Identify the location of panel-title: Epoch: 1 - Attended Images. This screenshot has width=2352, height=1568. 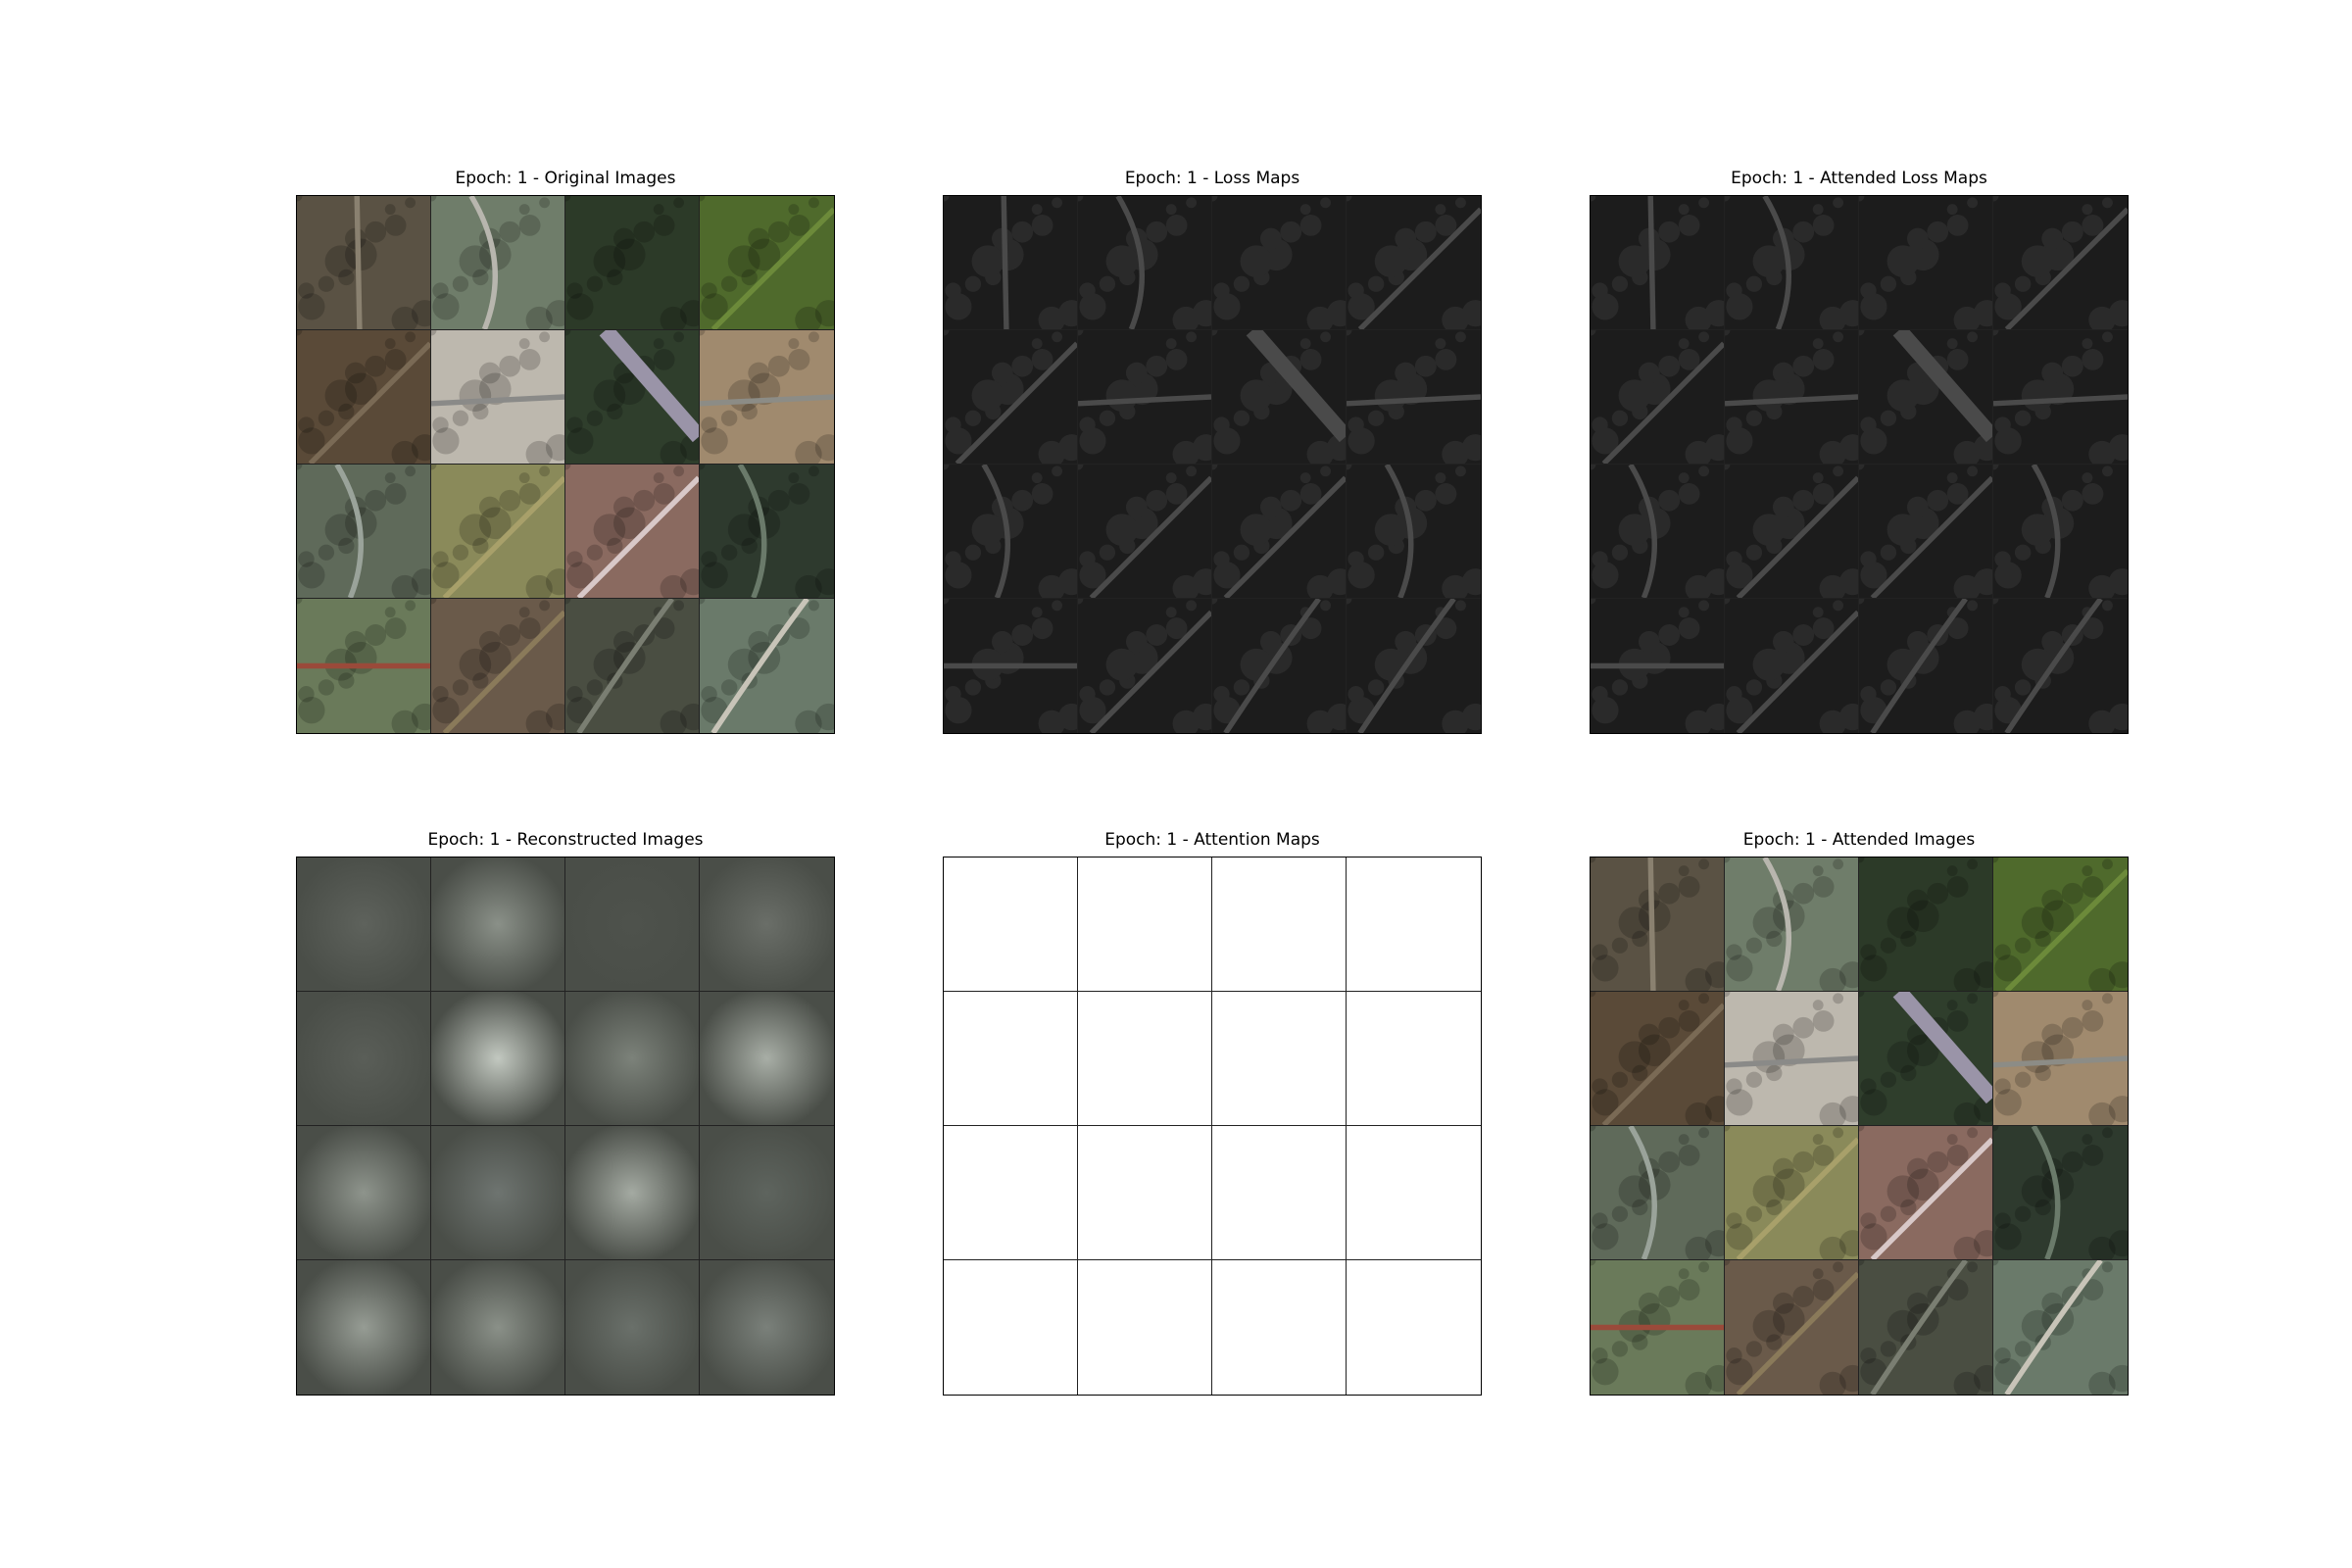
(1859, 840).